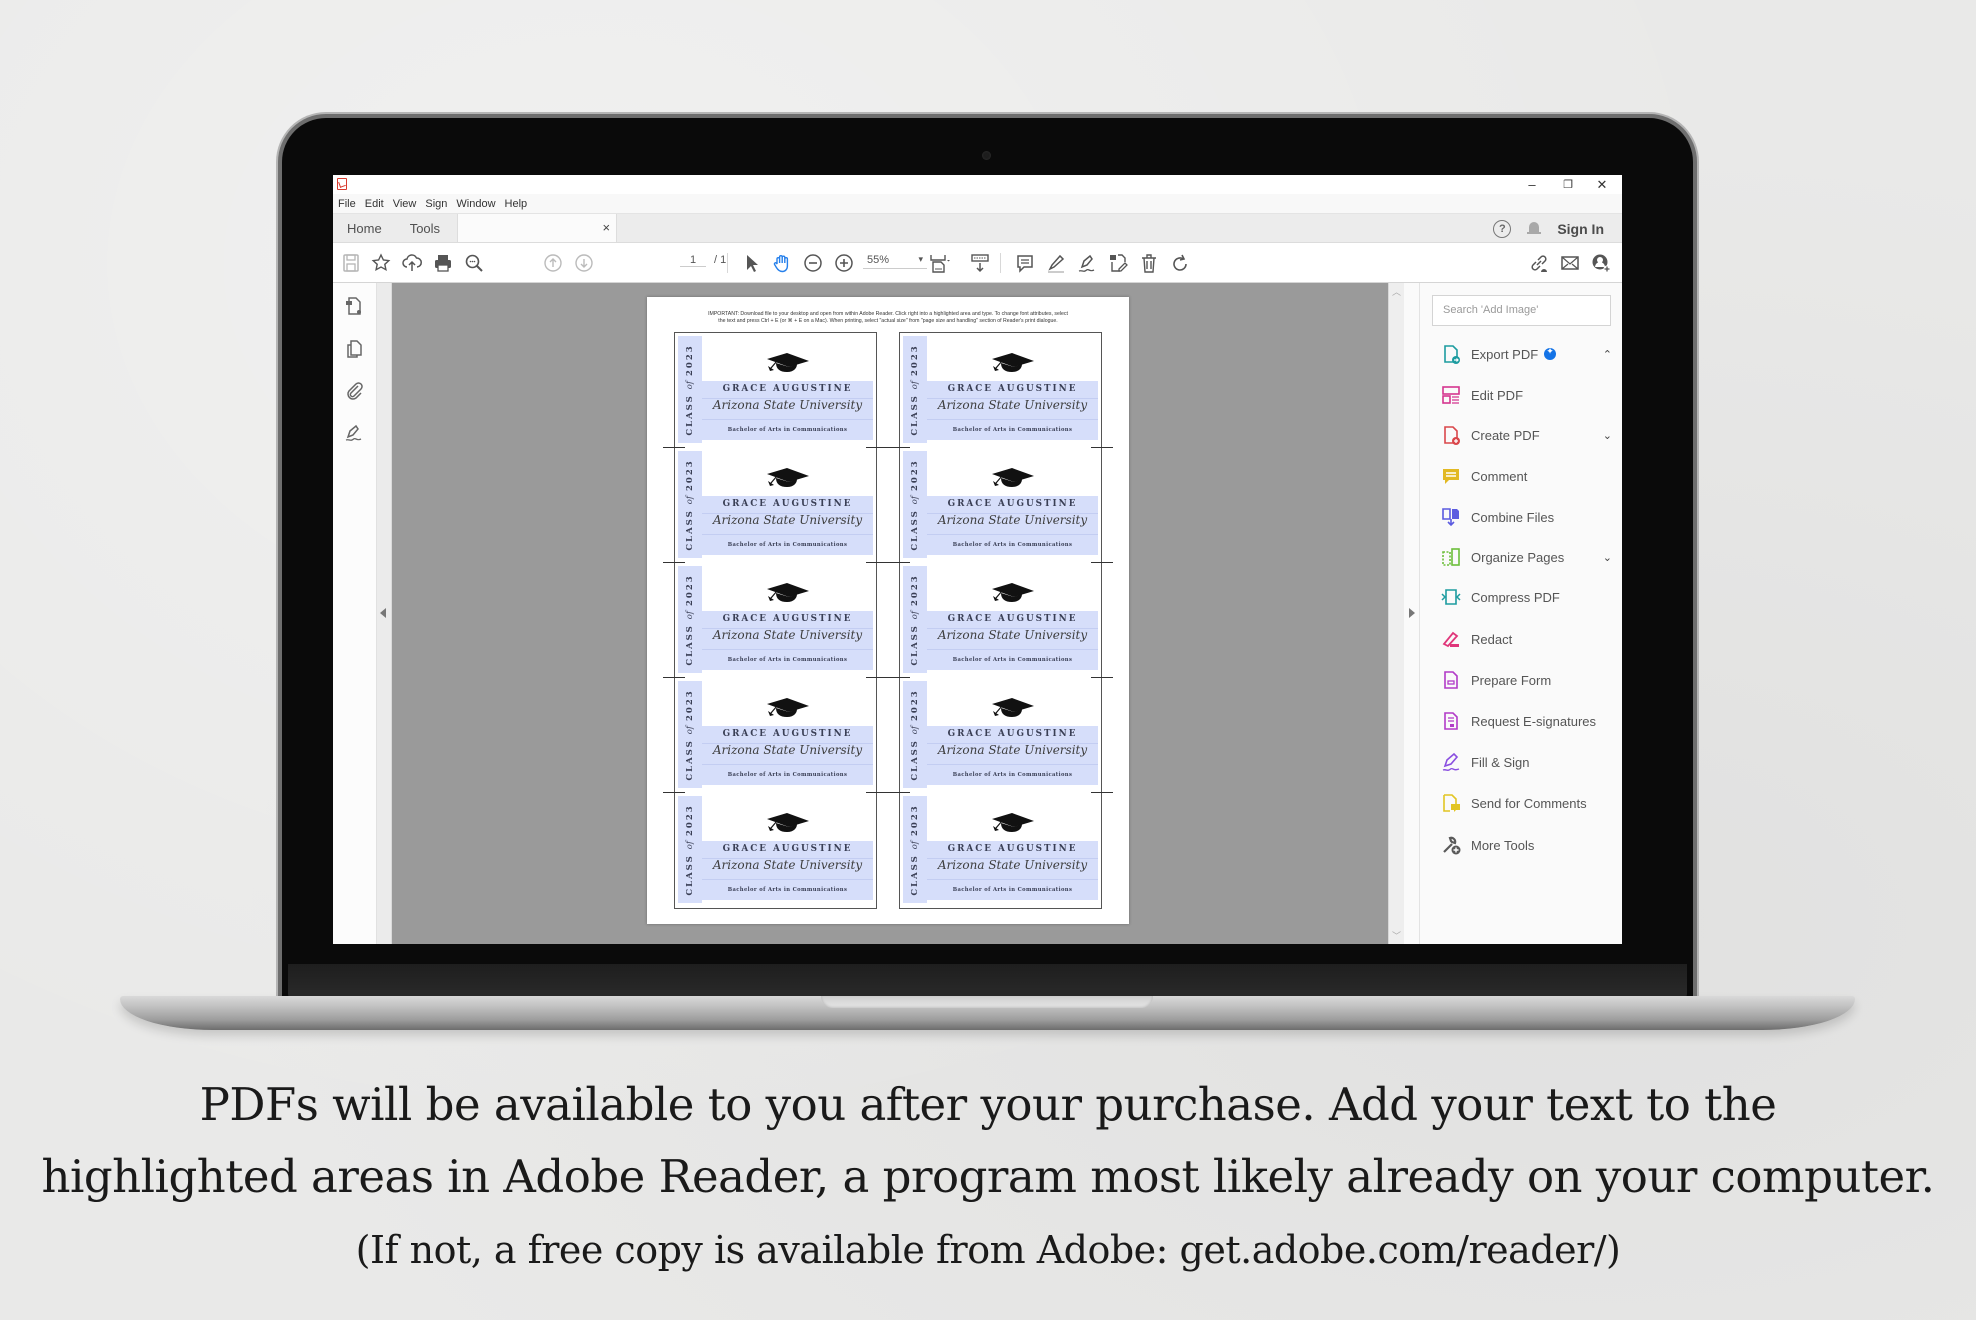 This screenshot has width=1976, height=1320. What do you see at coordinates (1118, 263) in the screenshot?
I see `edit-pages-icon` at bounding box center [1118, 263].